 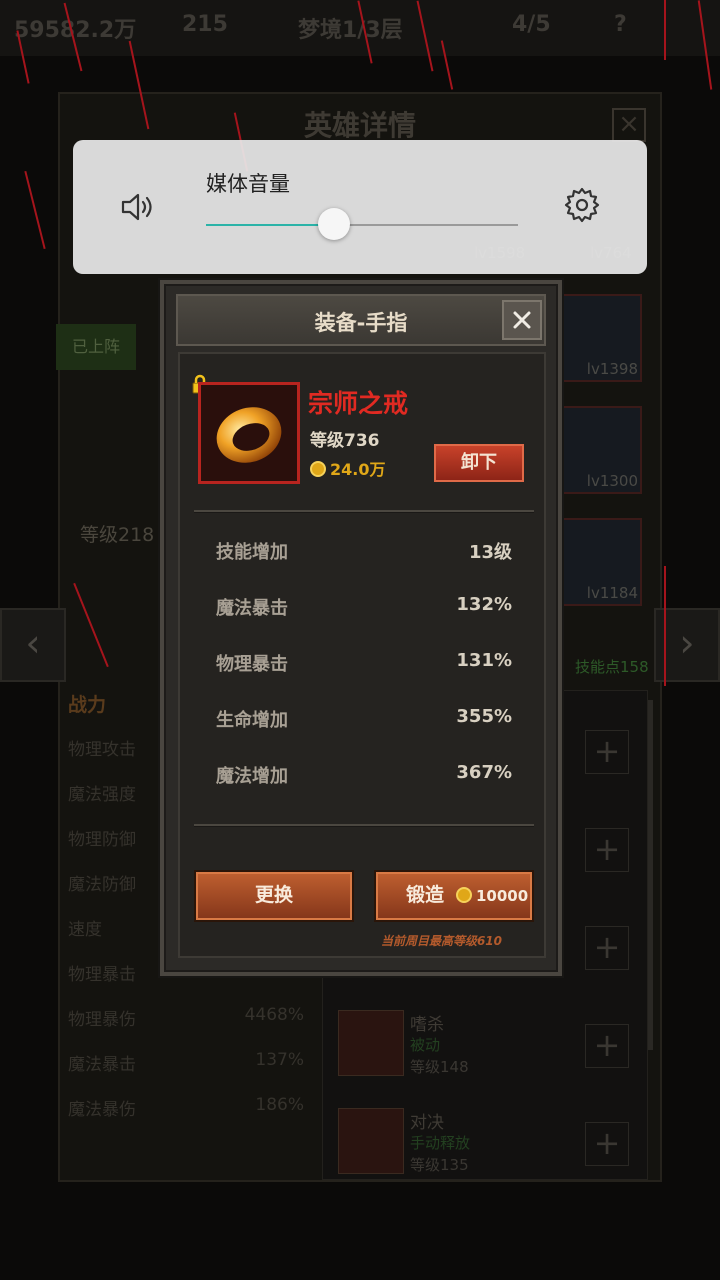 I want to click on item-icon-frame, so click(x=249, y=433).